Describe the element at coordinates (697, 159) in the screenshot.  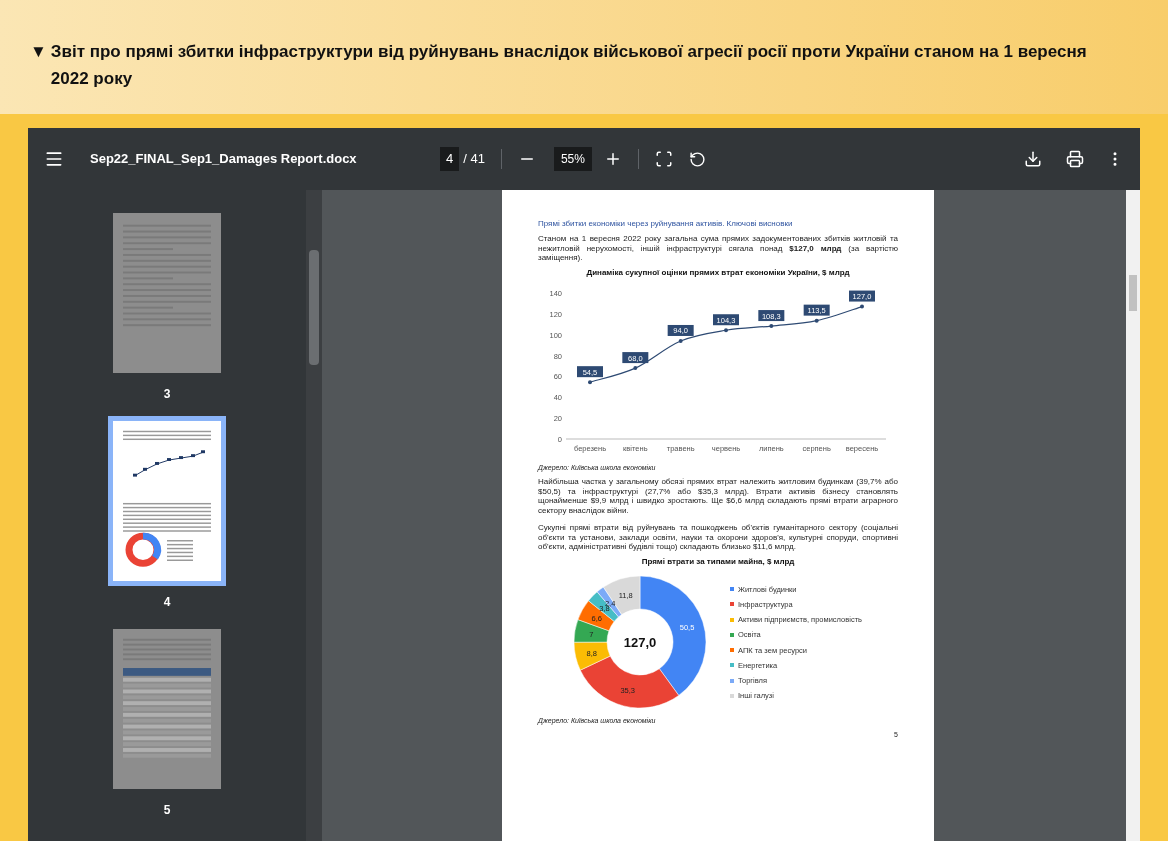
I see `rotate-icon` at that location.